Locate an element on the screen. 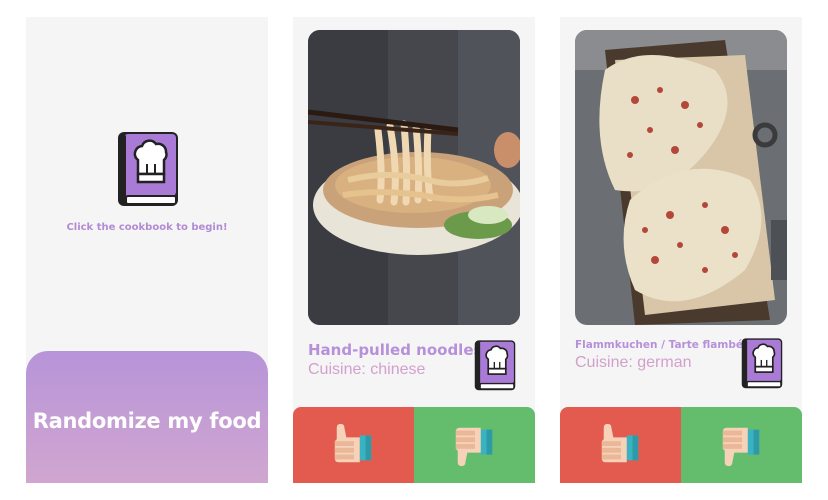 This screenshot has height=500, width=828. dish-cuisine: Cuisine: chinese is located at coordinates (367, 369).